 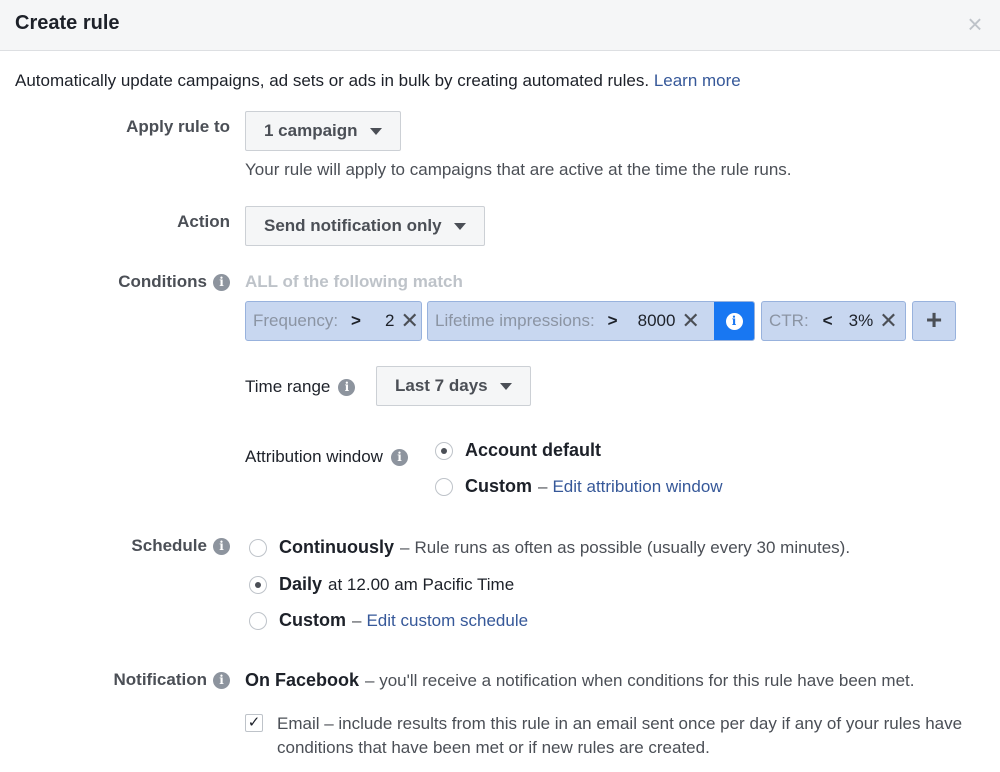 I want to click on option-title: Account default, so click(x=533, y=450).